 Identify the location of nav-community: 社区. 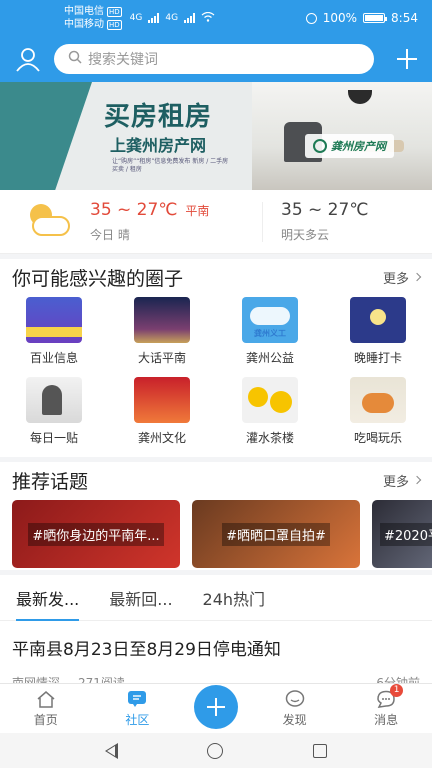
(137, 709).